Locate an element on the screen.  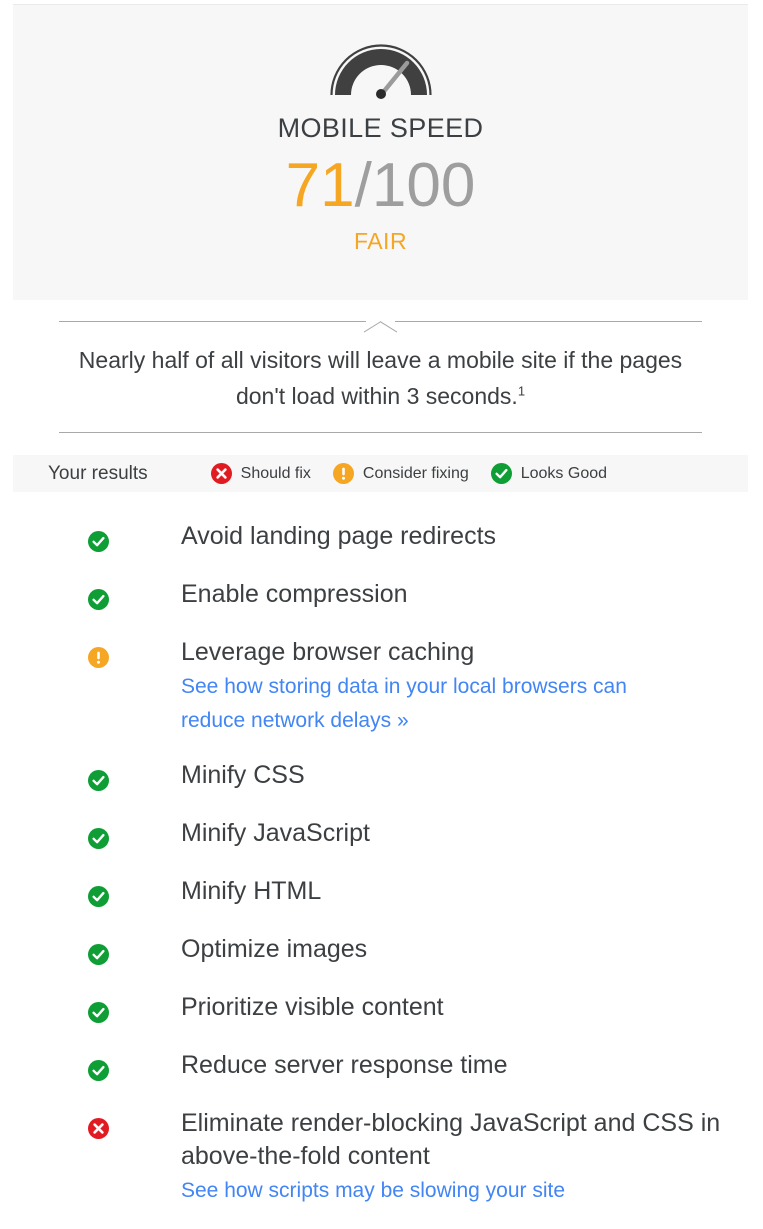
result-body: Prioritize visible content is located at coordinates (312, 1007).